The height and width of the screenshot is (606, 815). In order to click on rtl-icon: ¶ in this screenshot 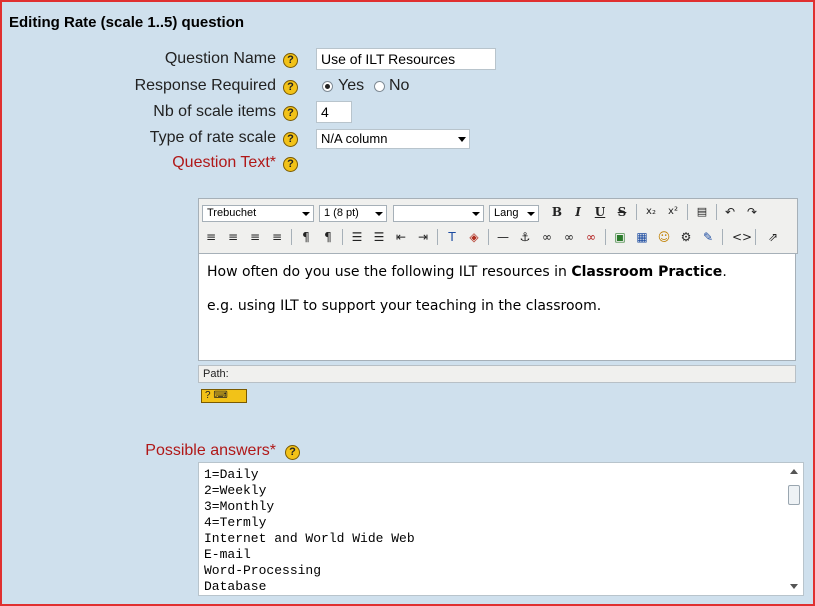, I will do `click(328, 237)`.